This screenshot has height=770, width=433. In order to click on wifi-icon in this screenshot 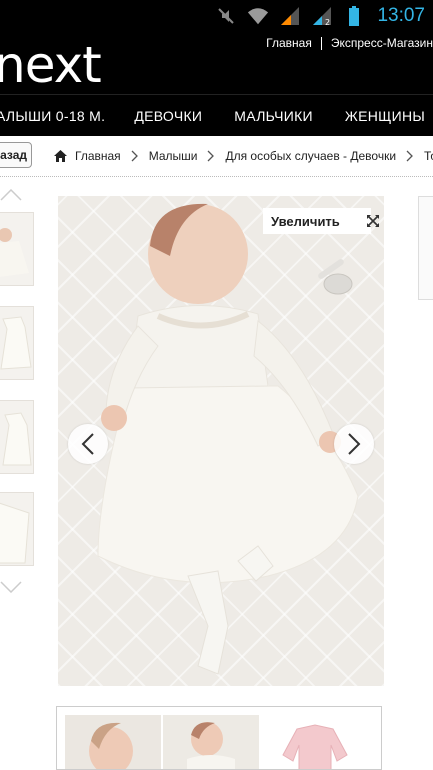, I will do `click(258, 16)`.